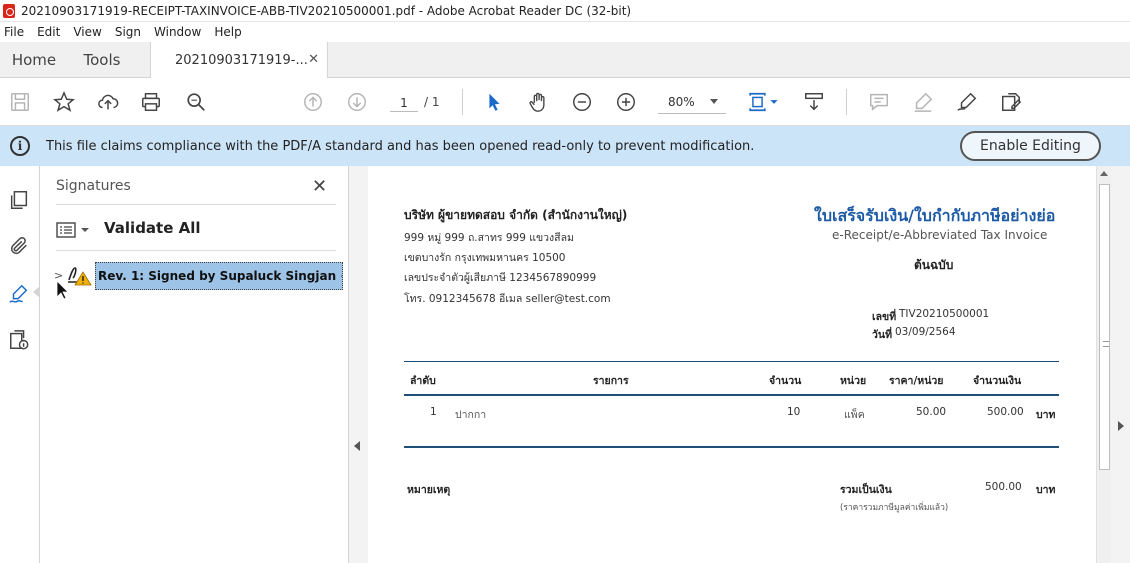 The image size is (1130, 563). I want to click on table-top-line, so click(731, 361).